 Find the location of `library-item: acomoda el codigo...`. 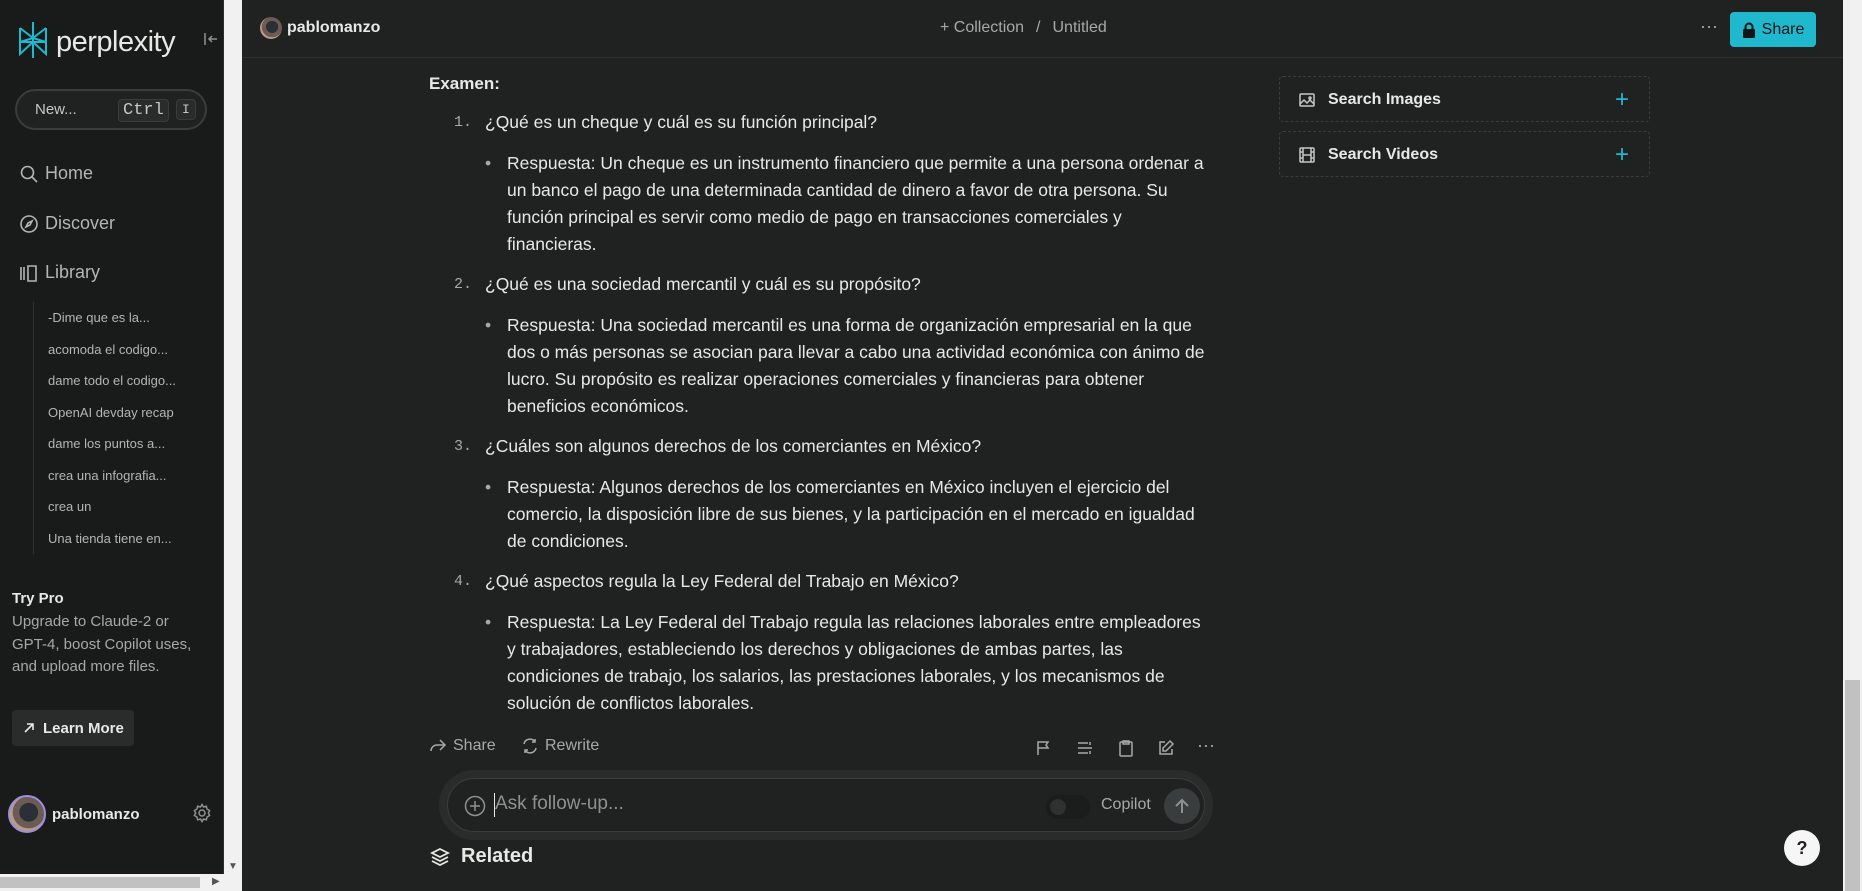

library-item: acomoda el codigo... is located at coordinates (113, 350).